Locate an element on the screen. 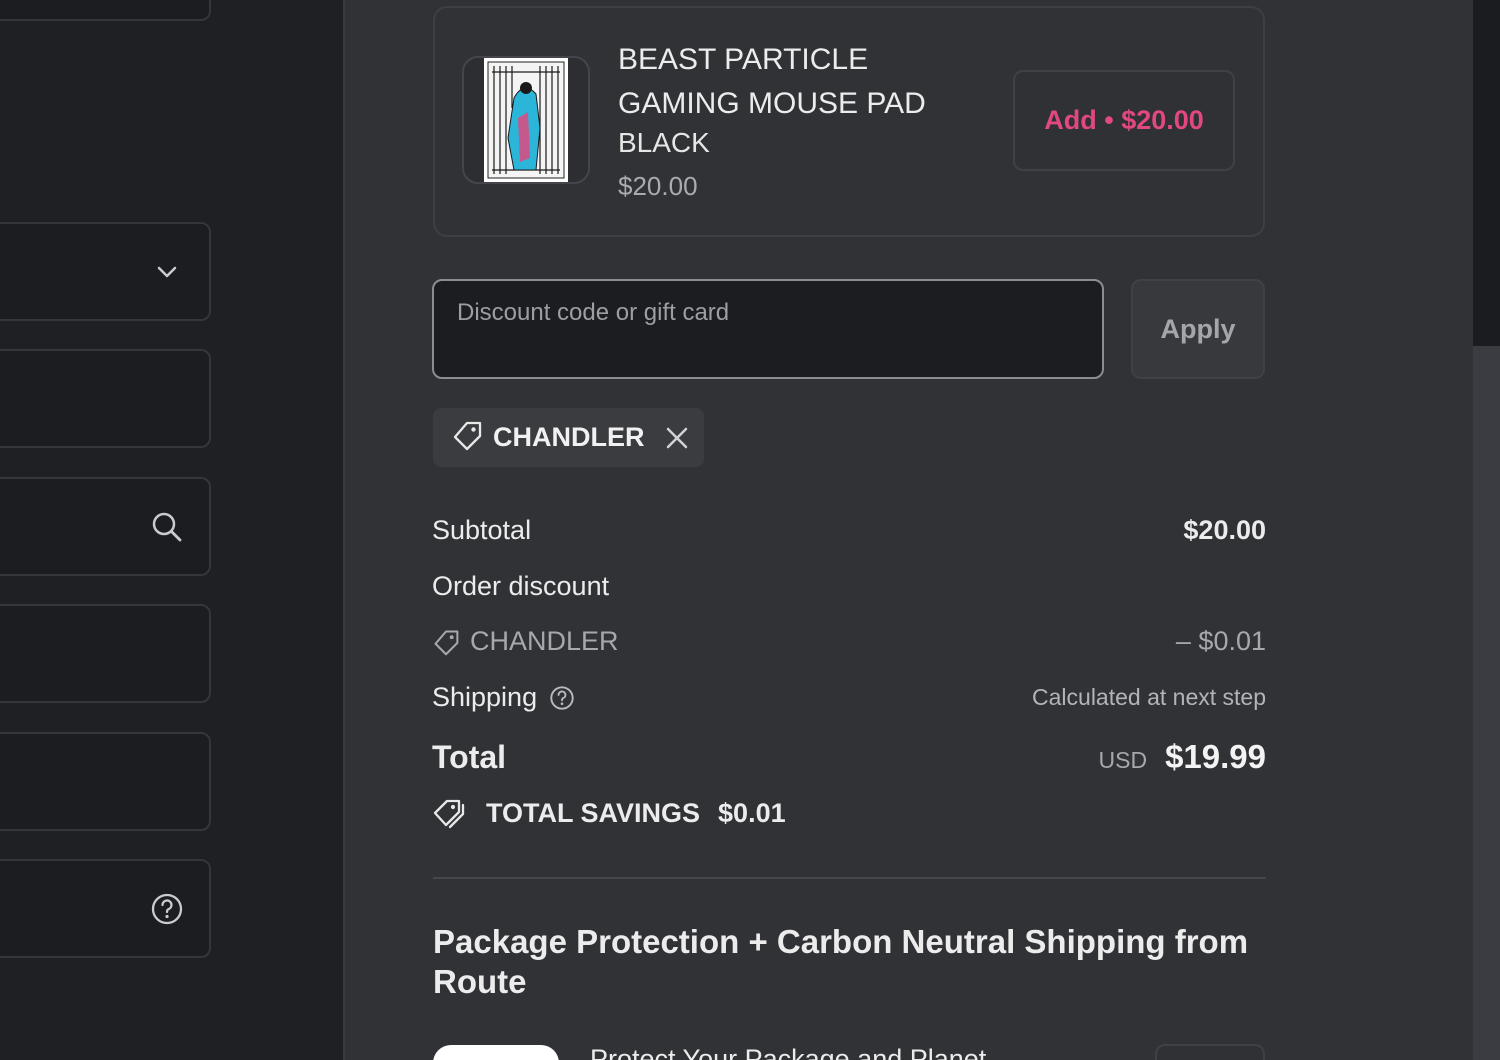 This screenshot has height=1060, width=1500. add-upsell-button: Add • $20.00 is located at coordinates (1124, 120).